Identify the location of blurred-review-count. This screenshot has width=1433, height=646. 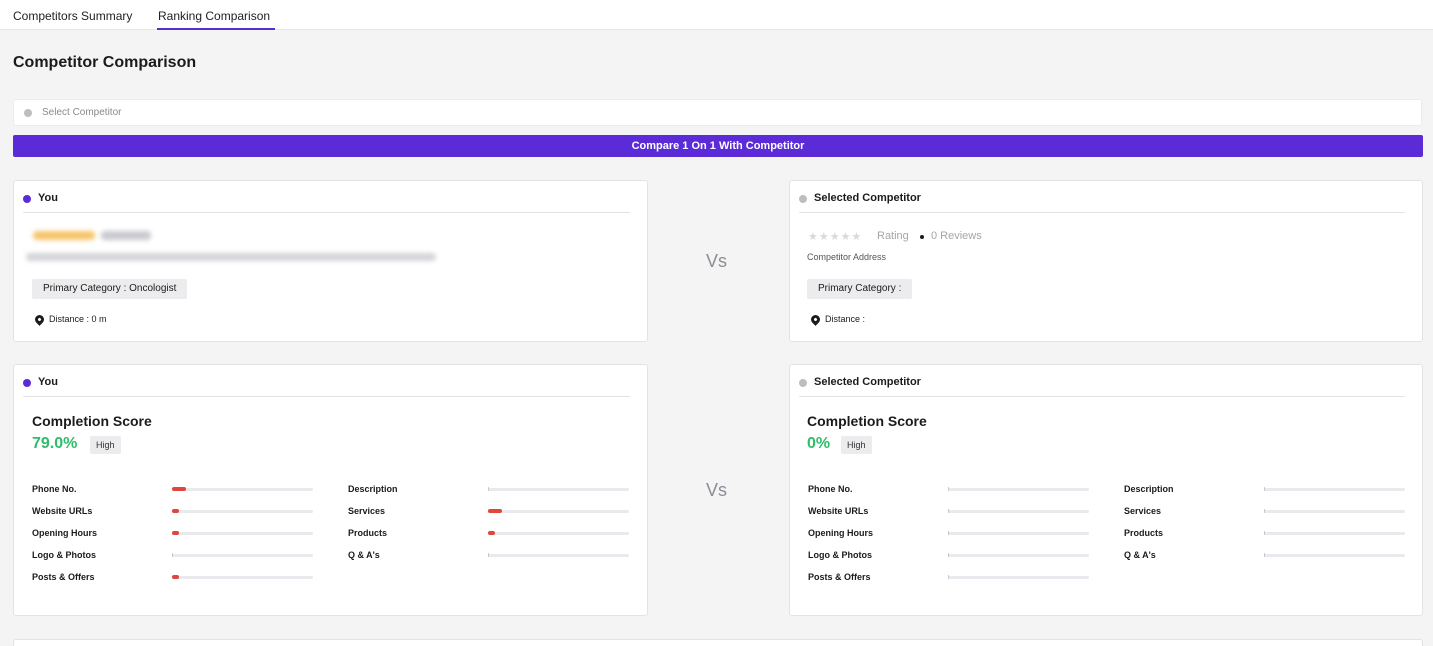
(126, 235).